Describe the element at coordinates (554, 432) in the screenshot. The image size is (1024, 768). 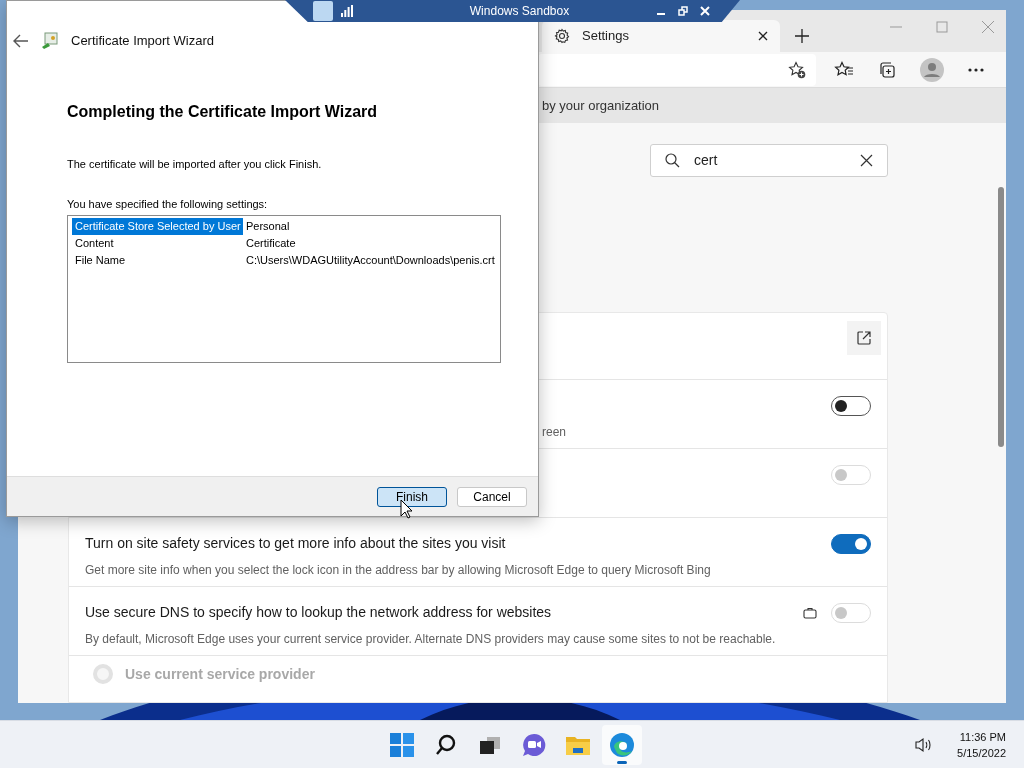
I see `setting-description: reen` at that location.